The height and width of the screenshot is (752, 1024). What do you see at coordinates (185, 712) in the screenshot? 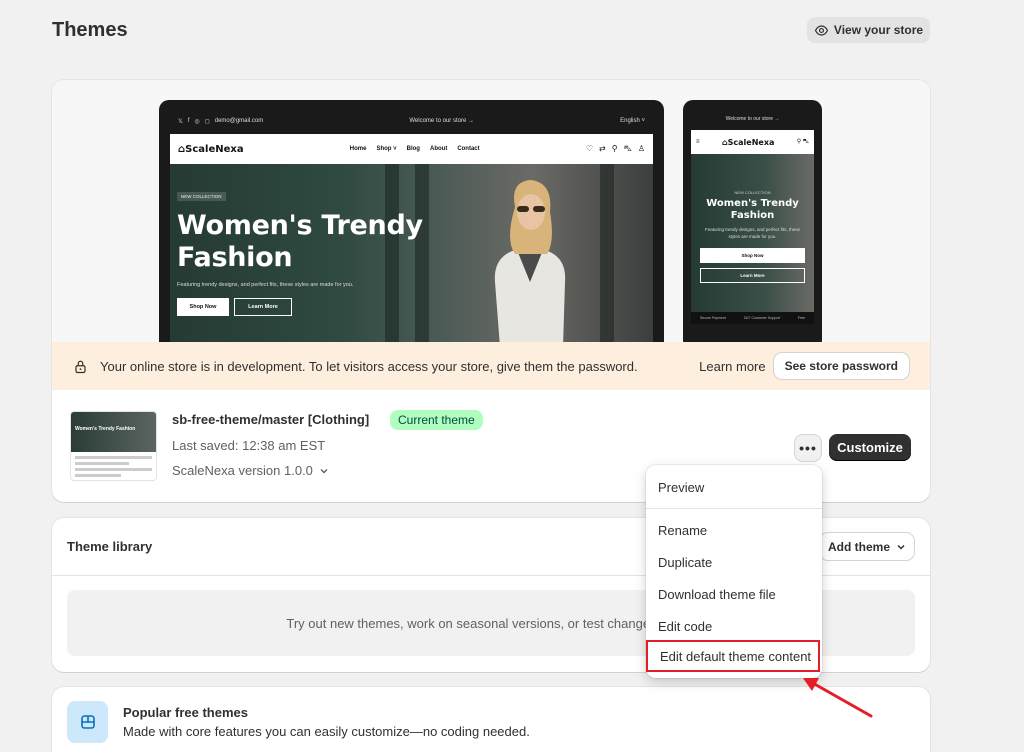
I see `popular-themes-title: Popular free themes` at bounding box center [185, 712].